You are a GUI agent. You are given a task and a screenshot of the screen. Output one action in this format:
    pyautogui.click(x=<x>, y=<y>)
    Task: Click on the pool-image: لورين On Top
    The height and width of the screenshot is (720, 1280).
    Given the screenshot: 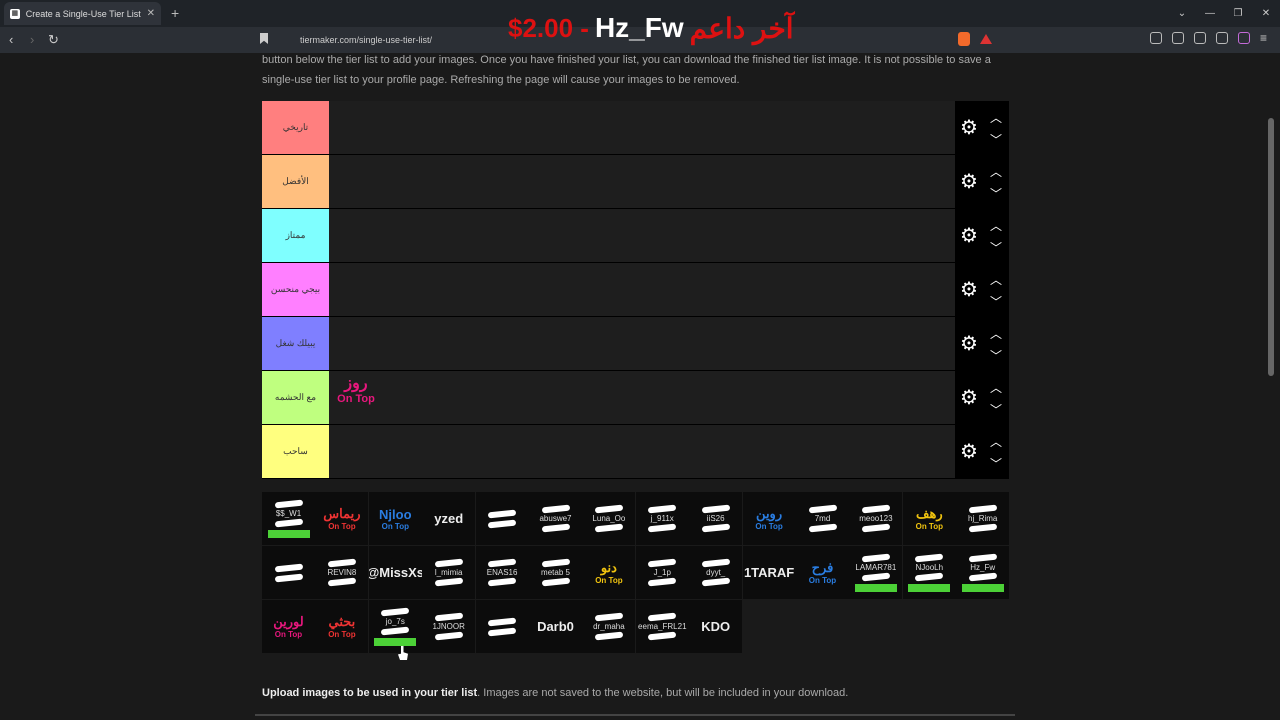 What is the action you would take?
    pyautogui.click(x=288, y=626)
    